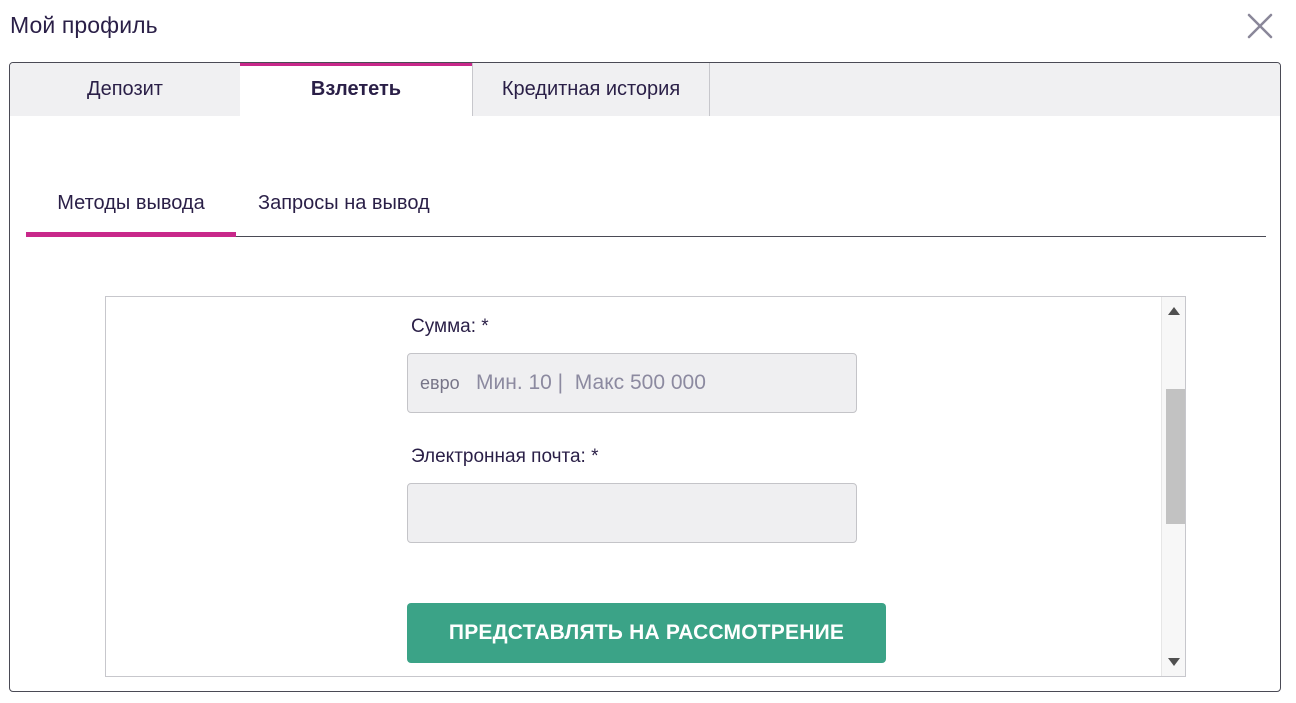 The width and height of the screenshot is (1296, 703). Describe the element at coordinates (440, 383) in the screenshot. I see `currency-label: евро` at that location.